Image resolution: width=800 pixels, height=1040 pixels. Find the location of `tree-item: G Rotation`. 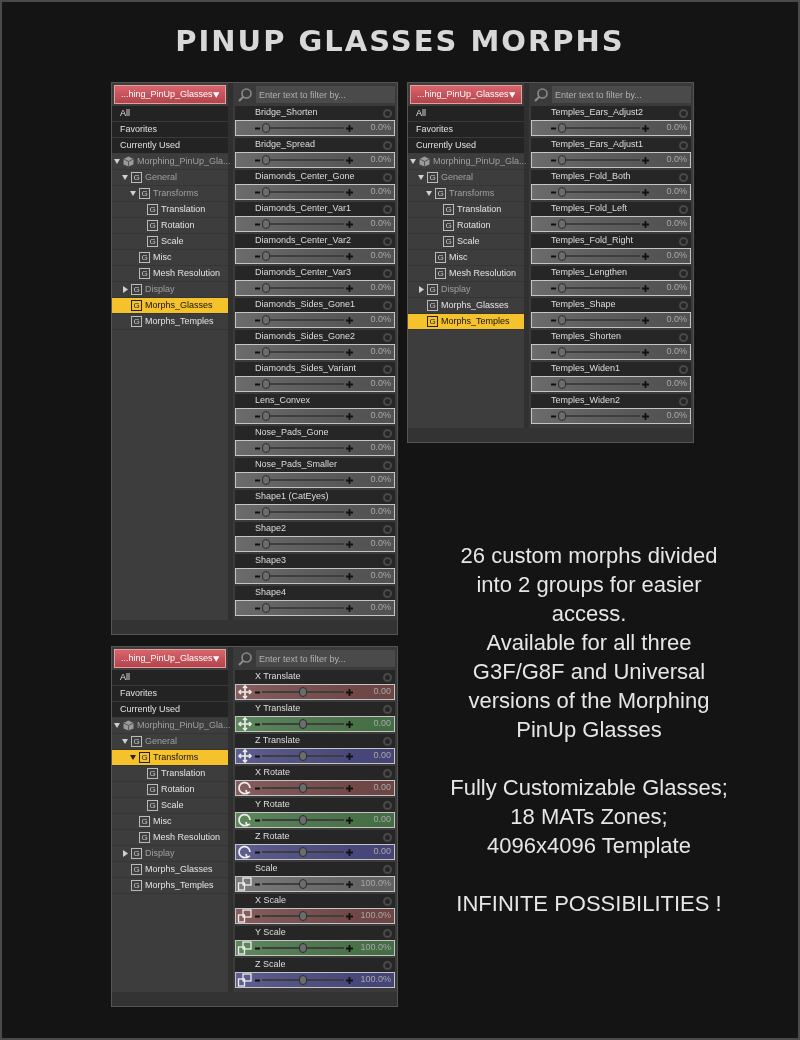

tree-item: G Rotation is located at coordinates (170, 226).